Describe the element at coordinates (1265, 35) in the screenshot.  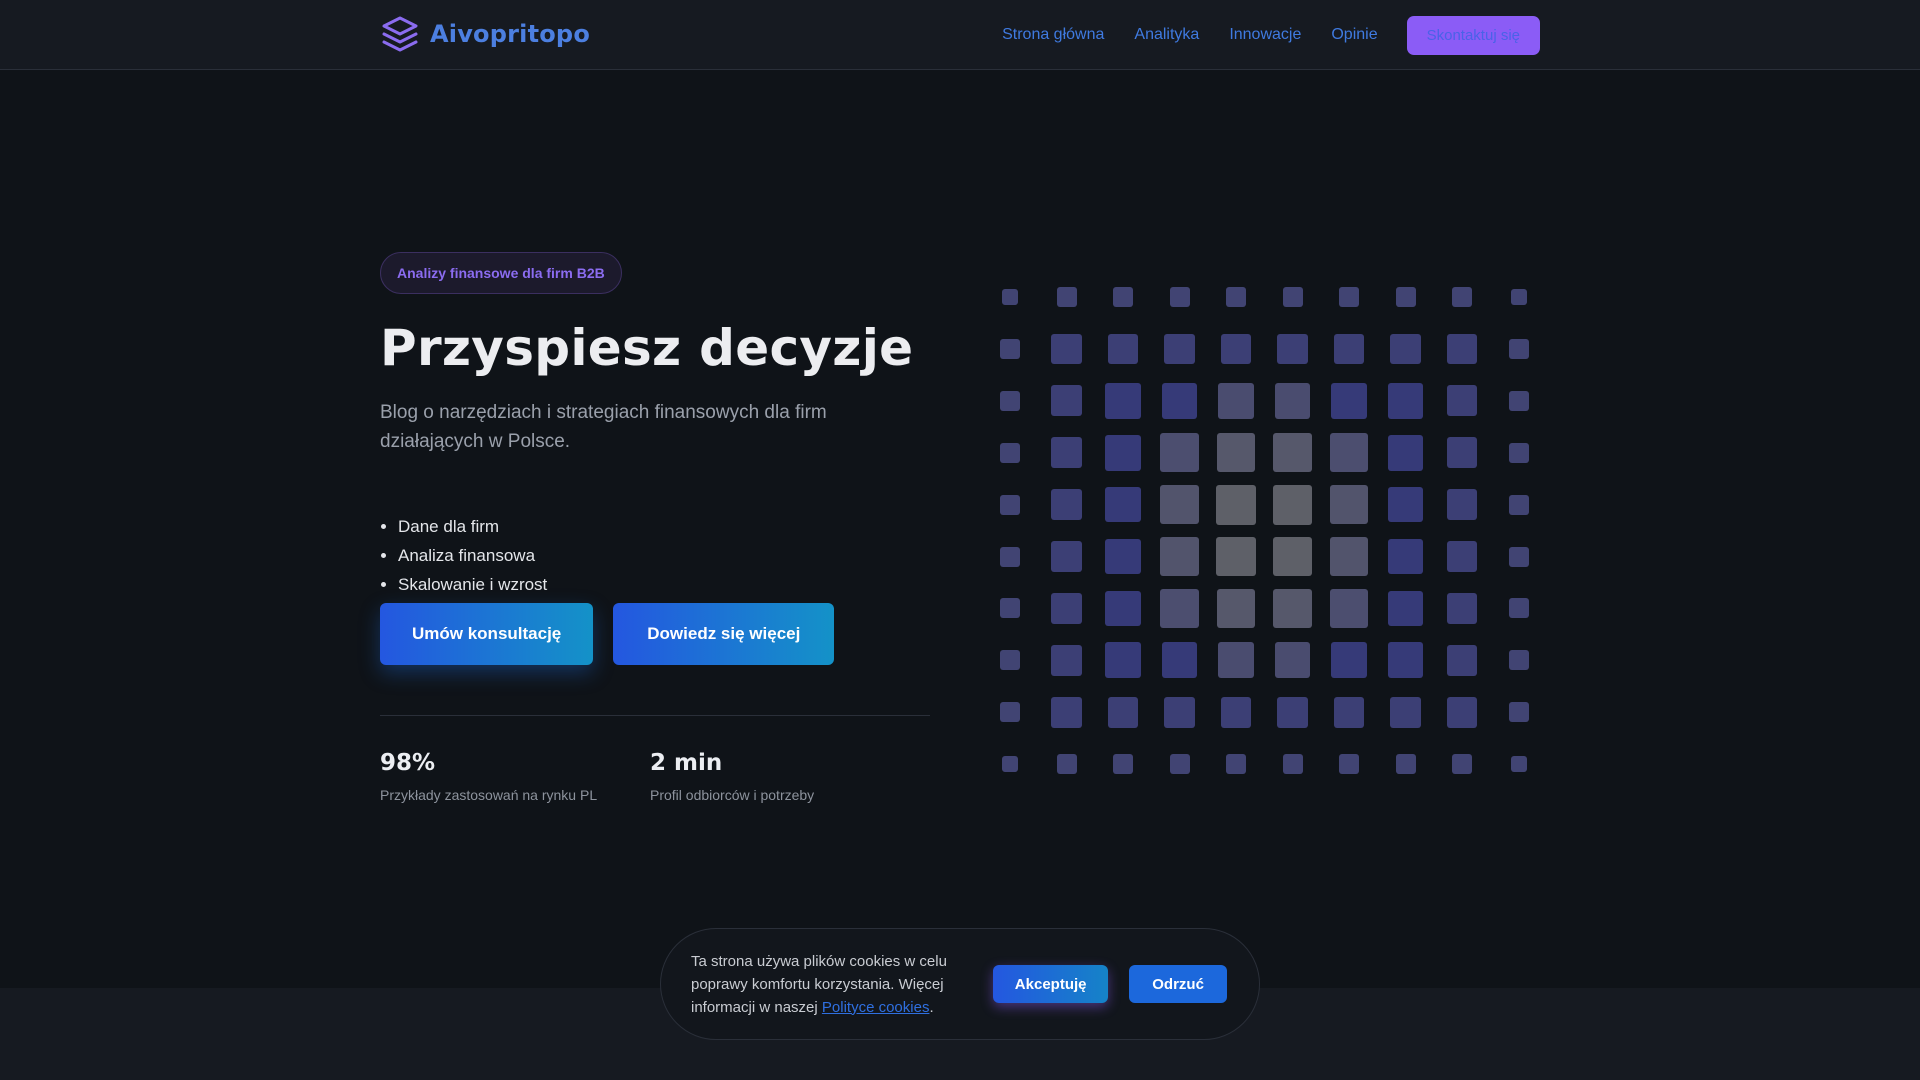
I see `nav-link-innovations: Innowacje` at that location.